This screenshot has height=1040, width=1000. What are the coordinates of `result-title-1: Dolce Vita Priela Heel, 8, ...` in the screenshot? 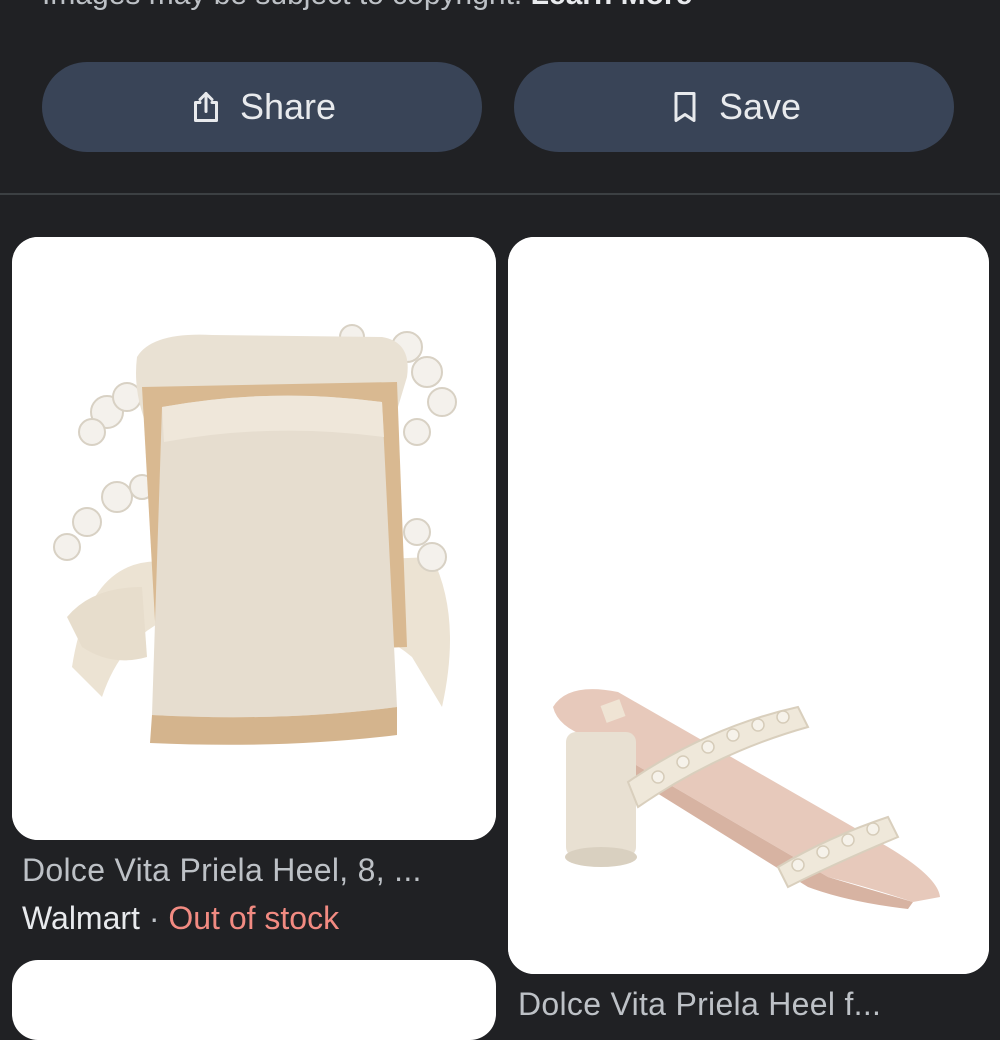 It's located at (252, 870).